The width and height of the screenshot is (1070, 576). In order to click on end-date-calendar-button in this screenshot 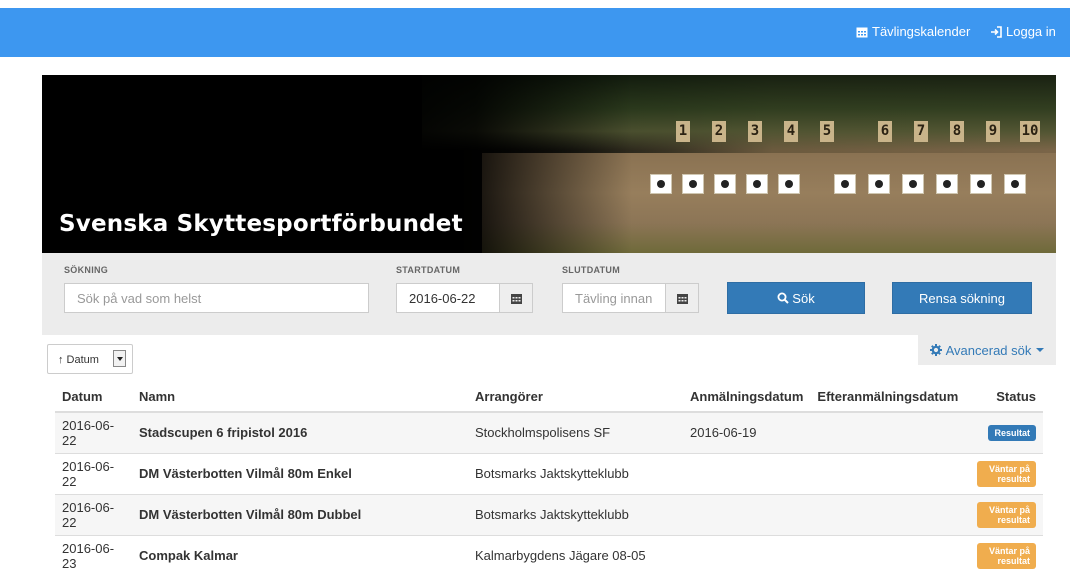, I will do `click(682, 298)`.